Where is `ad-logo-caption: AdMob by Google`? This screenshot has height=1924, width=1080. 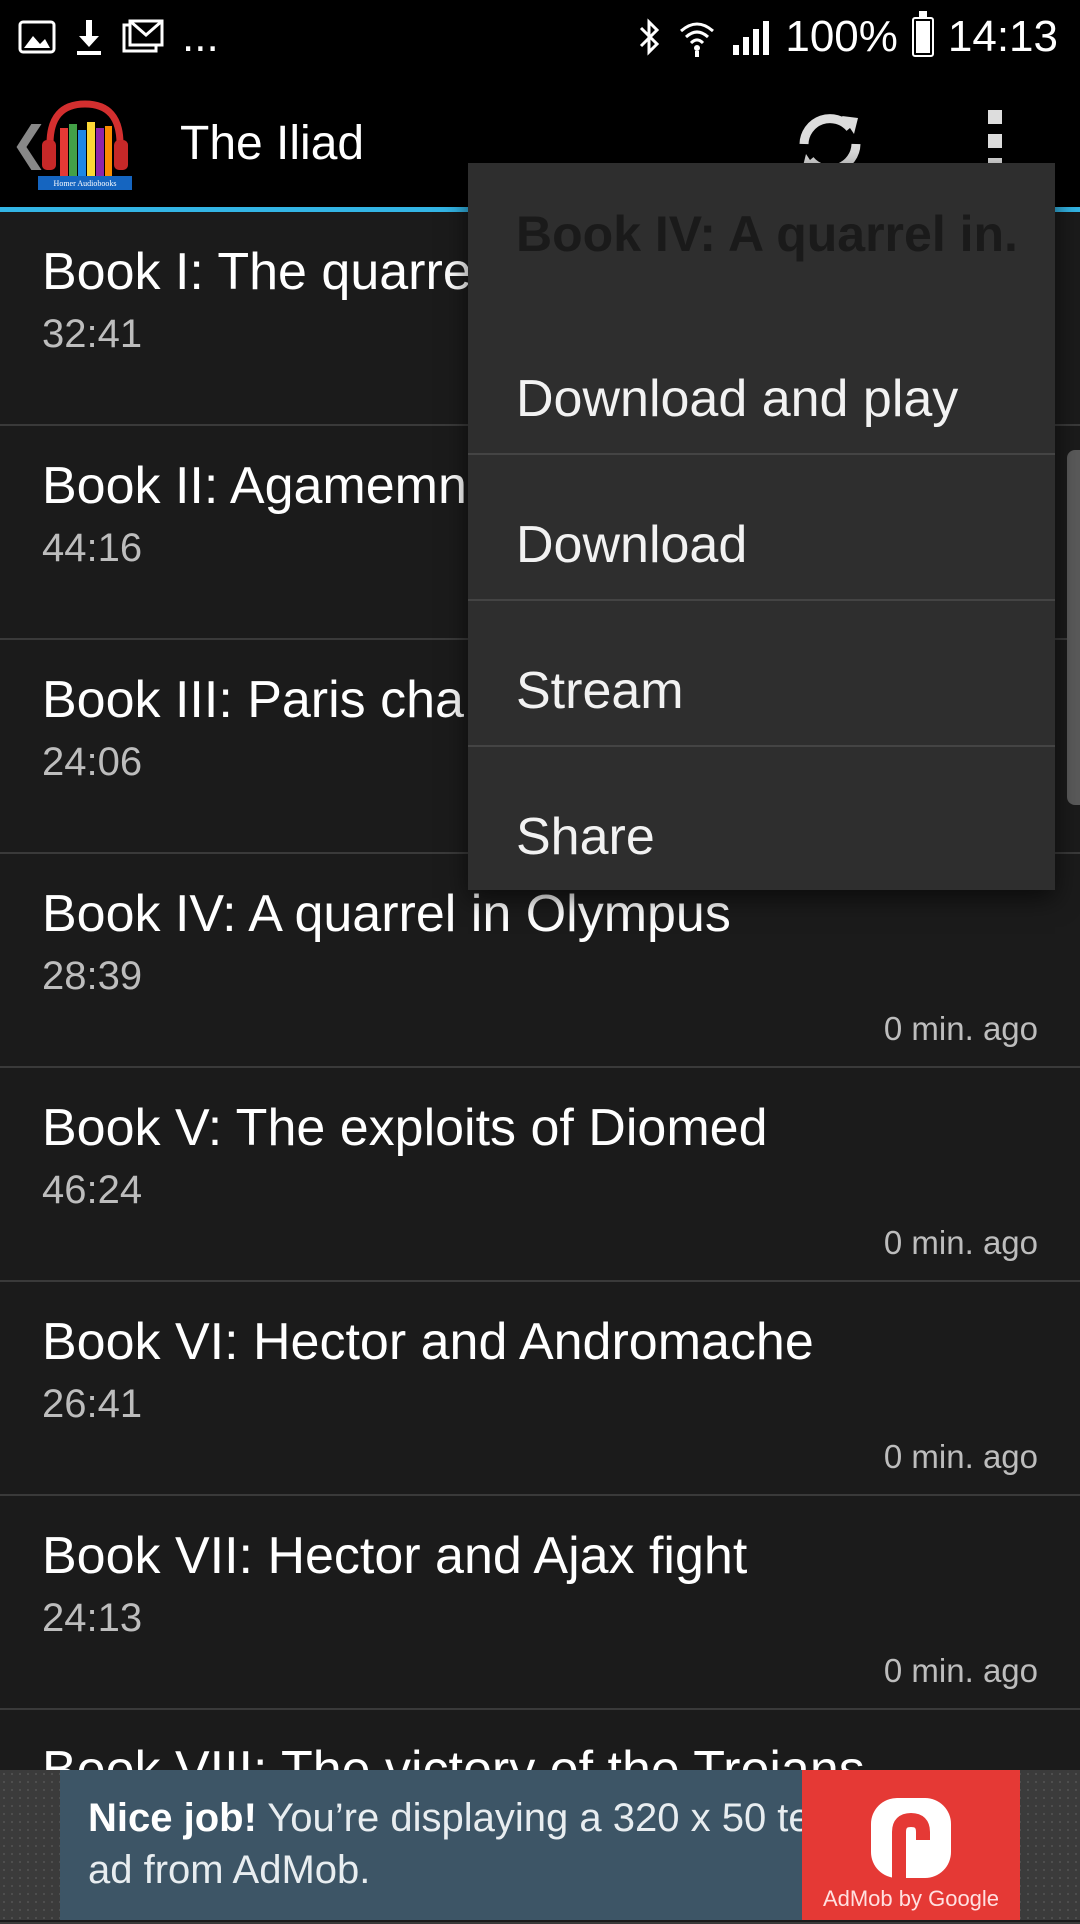 ad-logo-caption: AdMob by Google is located at coordinates (911, 1898).